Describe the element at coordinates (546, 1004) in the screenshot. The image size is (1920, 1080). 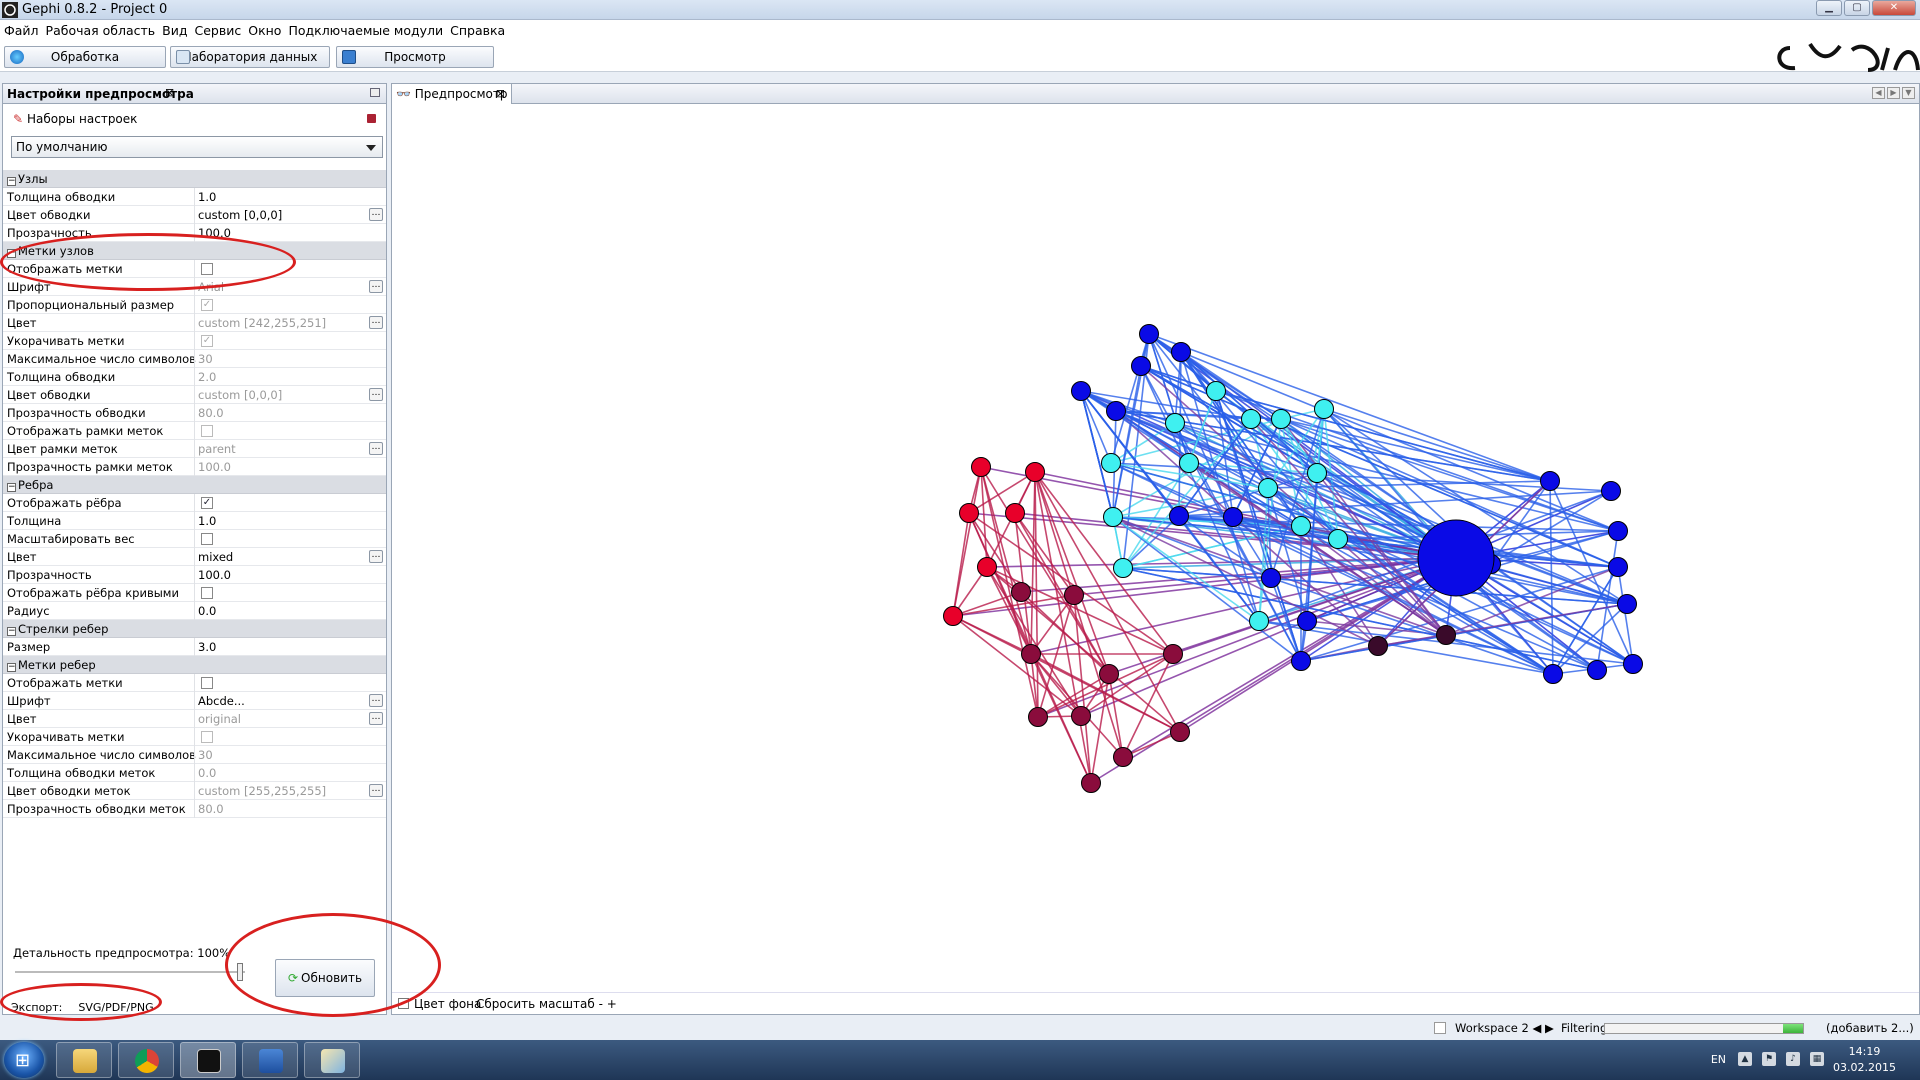
I see `reset-zoom-button: Сбросить масштаб - +` at that location.